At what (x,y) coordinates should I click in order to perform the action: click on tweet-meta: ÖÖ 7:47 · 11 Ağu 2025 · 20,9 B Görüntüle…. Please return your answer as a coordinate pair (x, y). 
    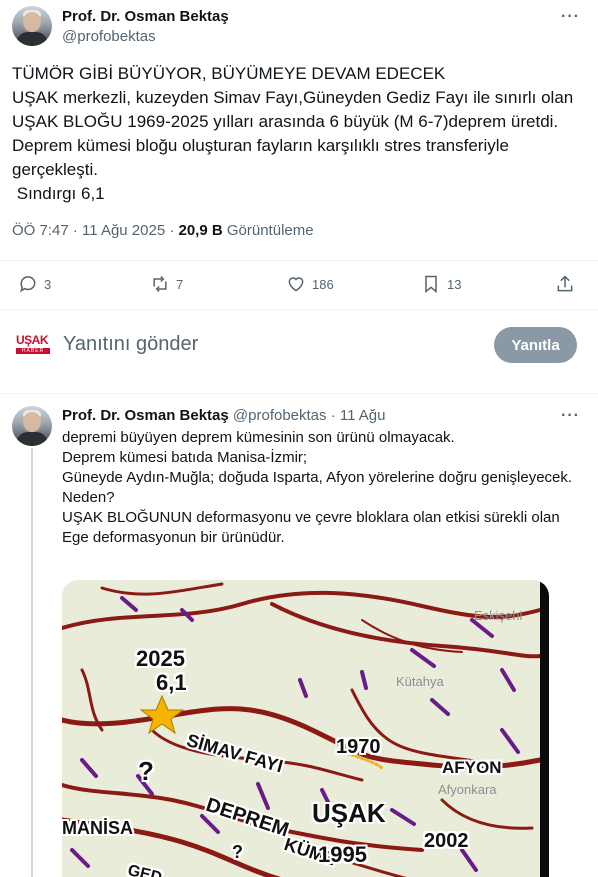
    Looking at the image, I should click on (163, 230).